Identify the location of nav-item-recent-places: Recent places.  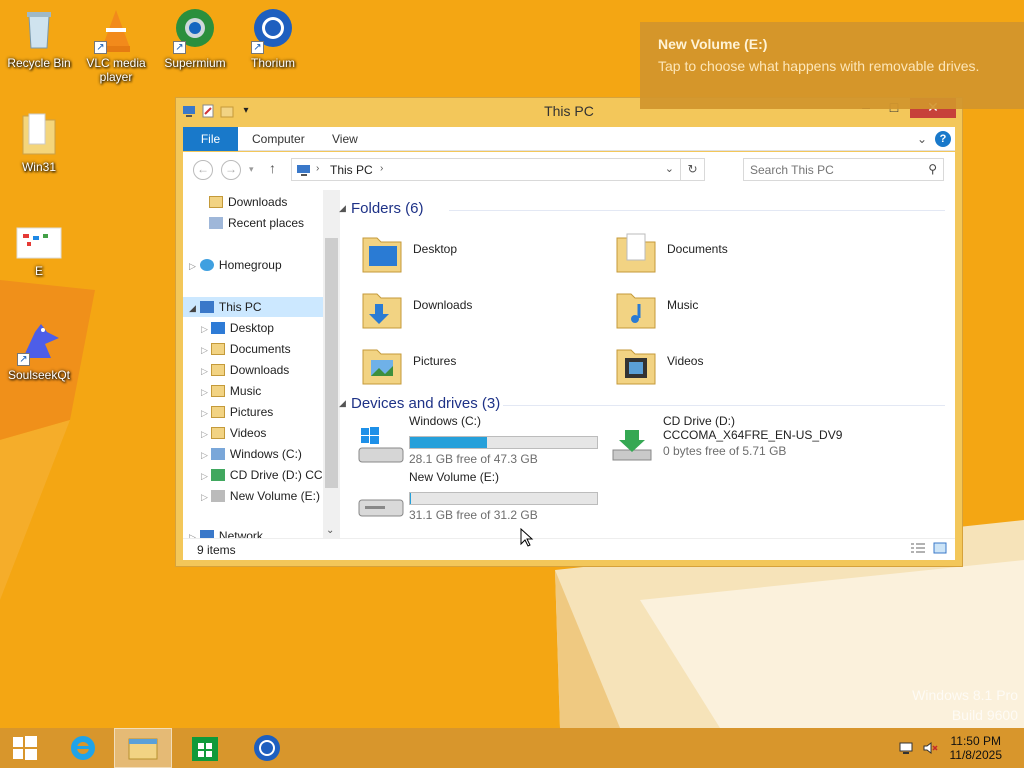
(256, 223).